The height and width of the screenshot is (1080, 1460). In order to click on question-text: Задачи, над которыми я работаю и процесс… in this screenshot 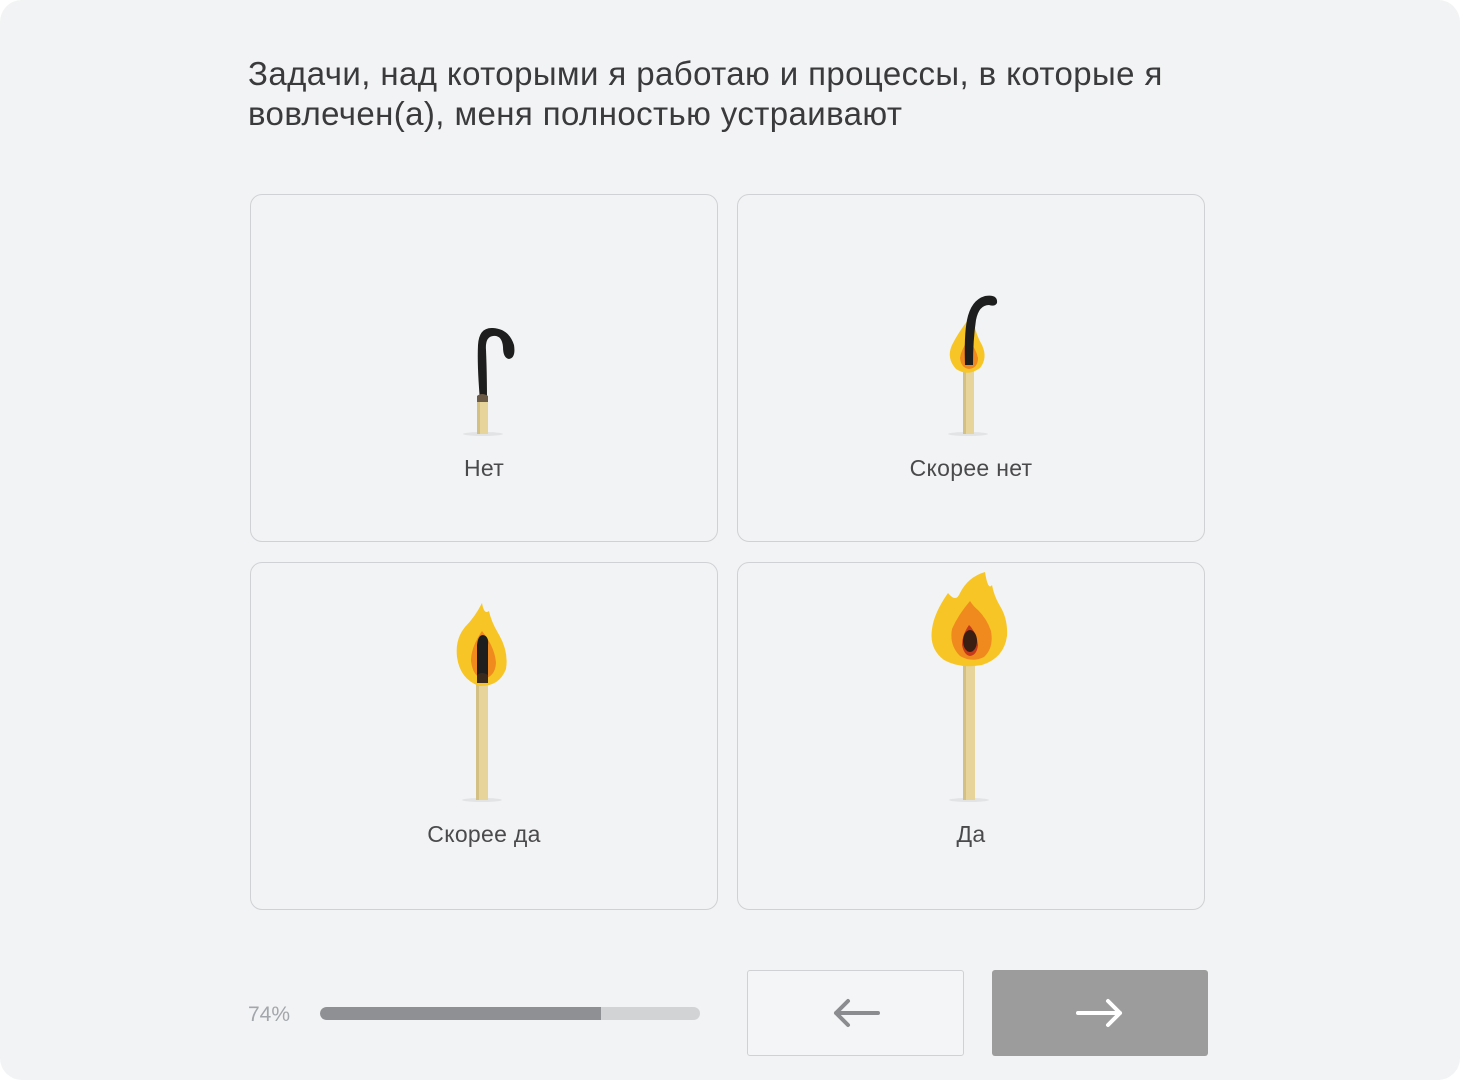, I will do `click(705, 93)`.